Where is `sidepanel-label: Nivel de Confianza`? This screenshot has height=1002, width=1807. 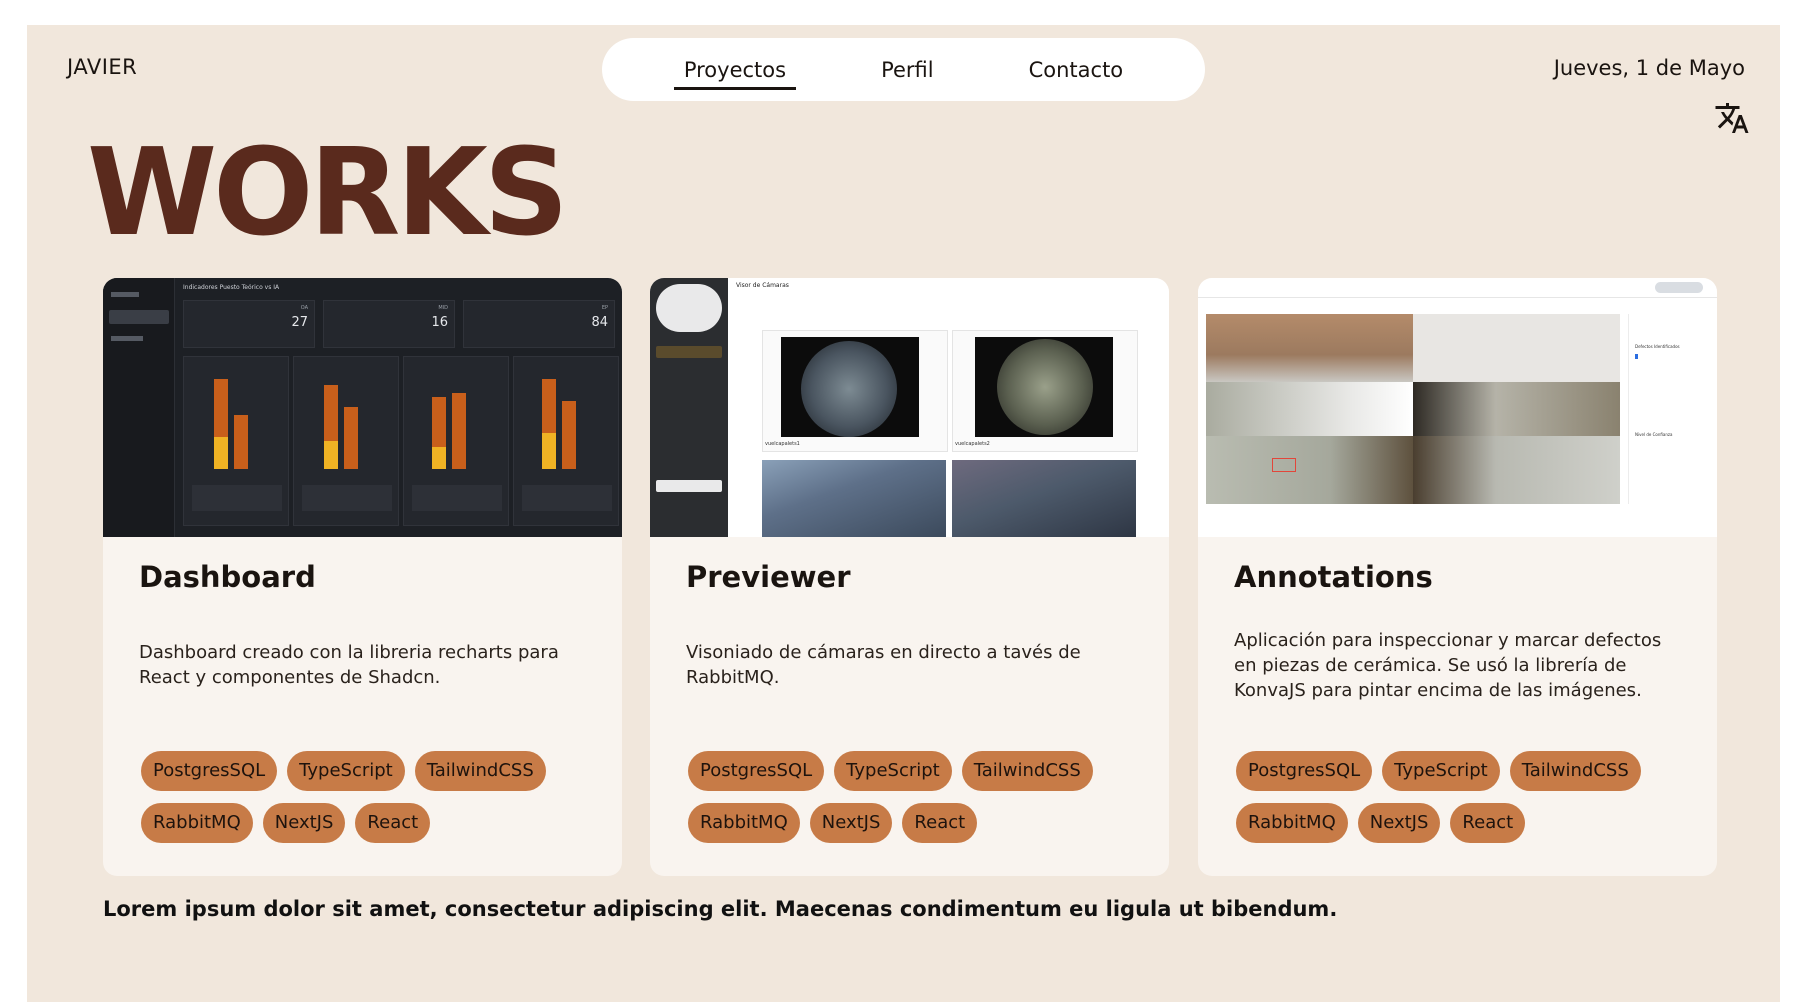
sidepanel-label: Nivel de Confianza is located at coordinates (1654, 434).